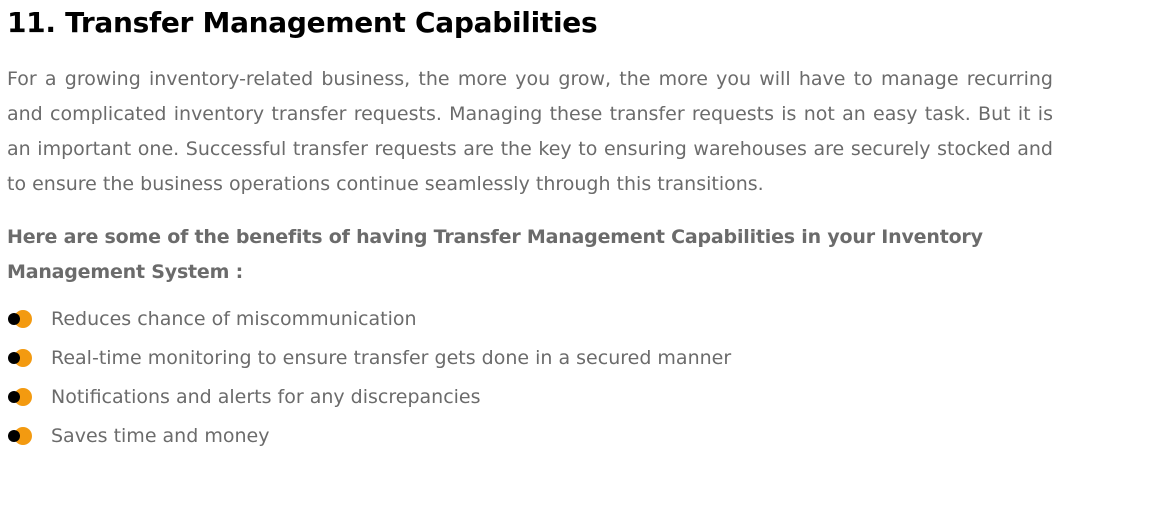  I want to click on benefit-text: Reduces chance of miscommunication, so click(234, 319).